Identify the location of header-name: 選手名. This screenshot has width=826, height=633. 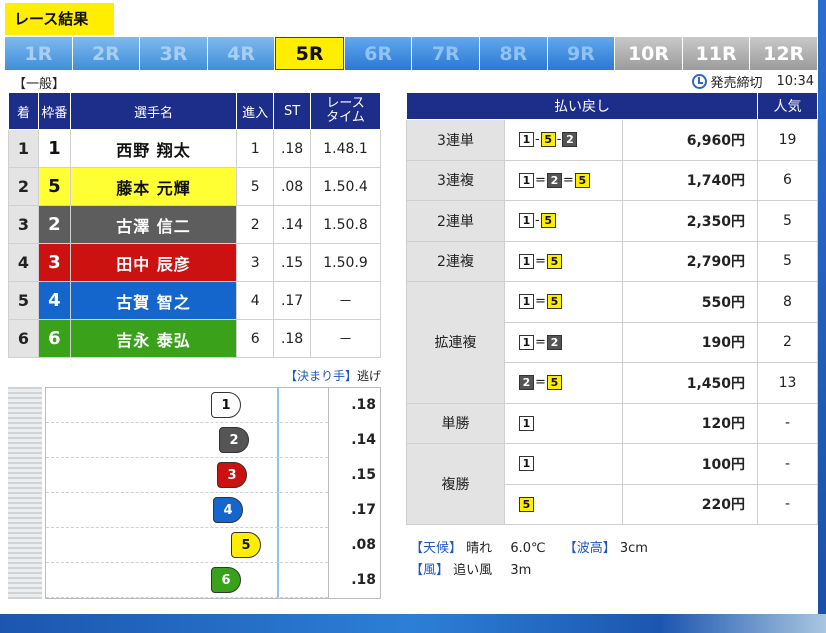
(153, 111).